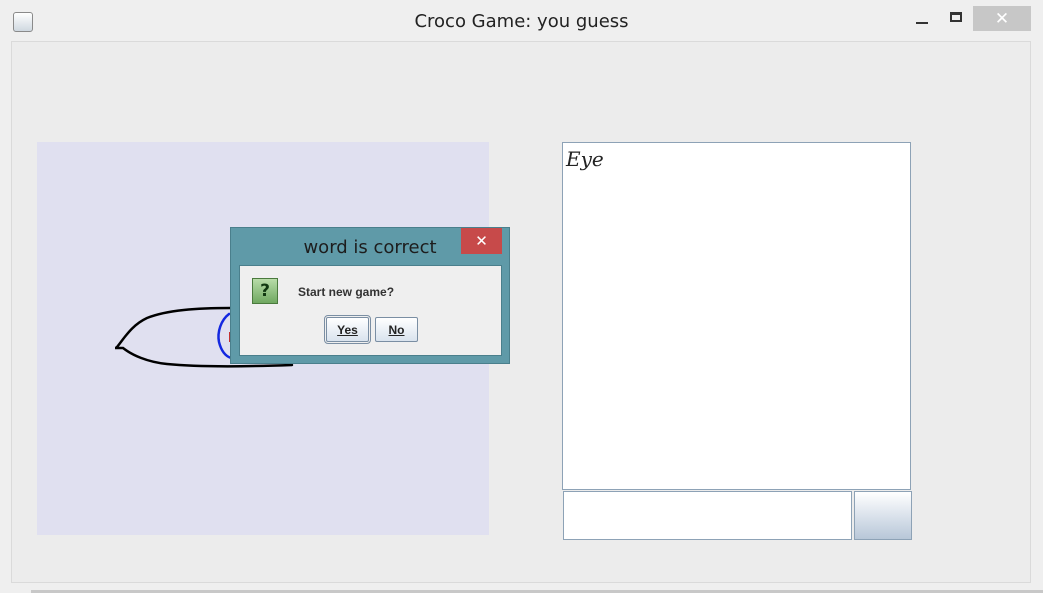  I want to click on maximize-button, so click(956, 18).